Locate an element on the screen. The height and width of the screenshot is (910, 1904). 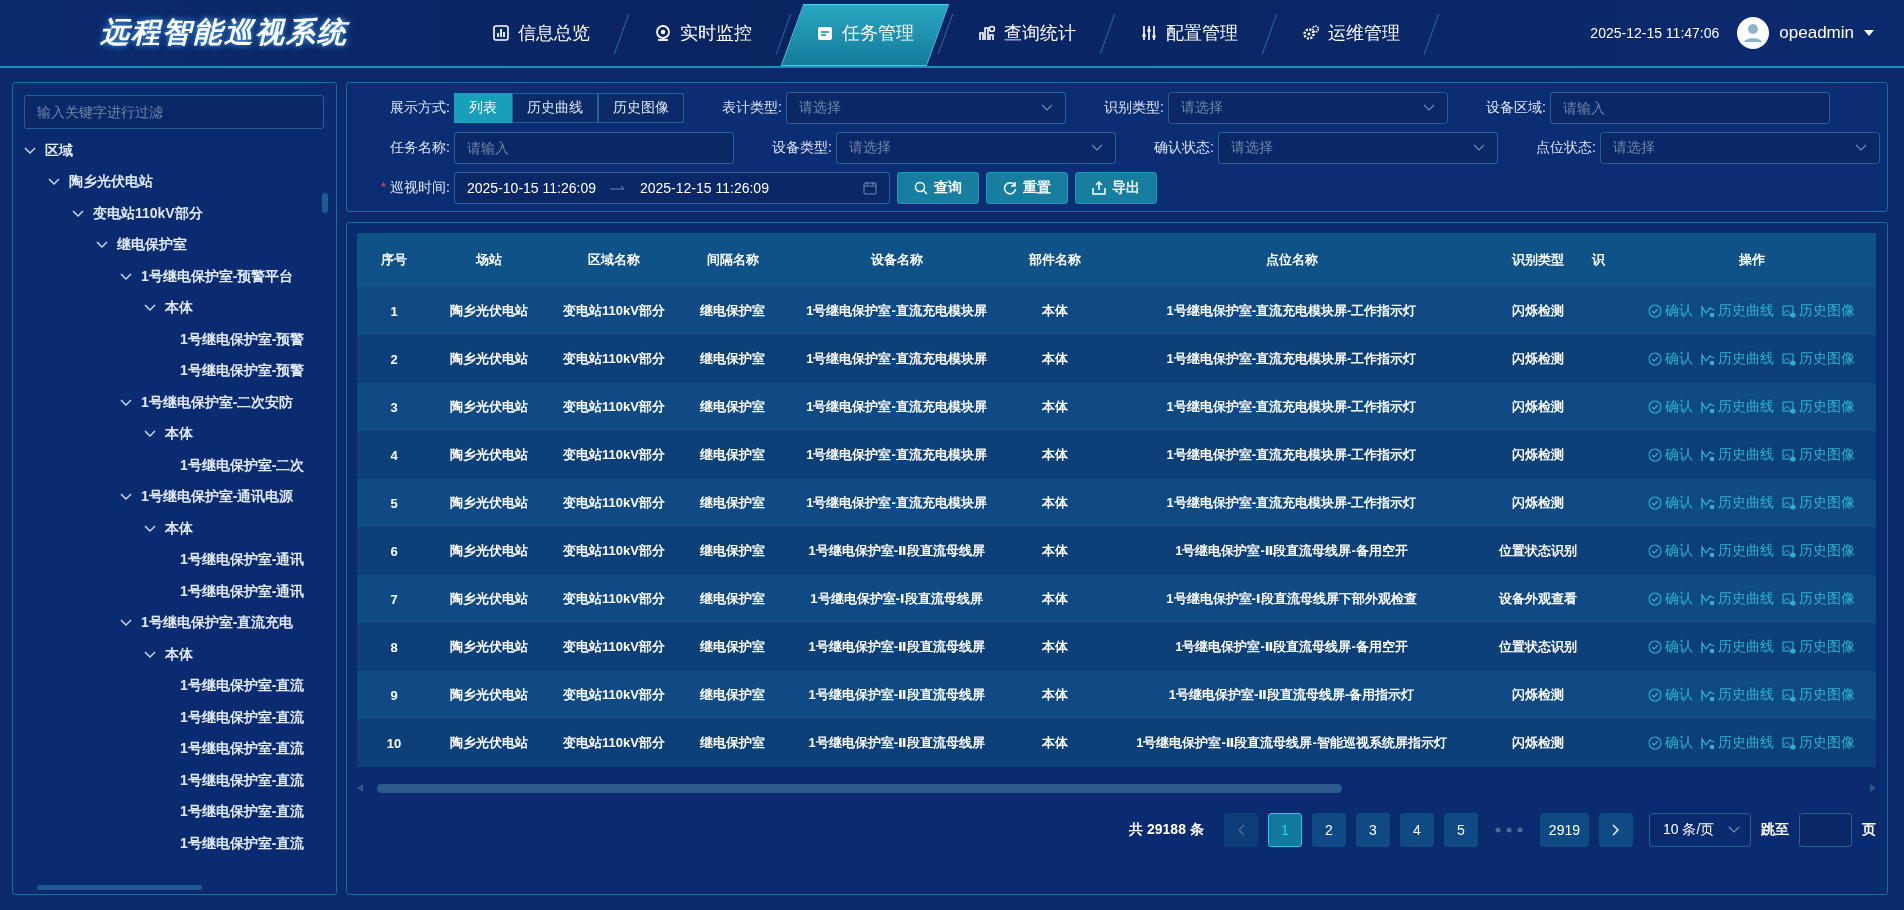
export-button: 导出 is located at coordinates (1116, 188).